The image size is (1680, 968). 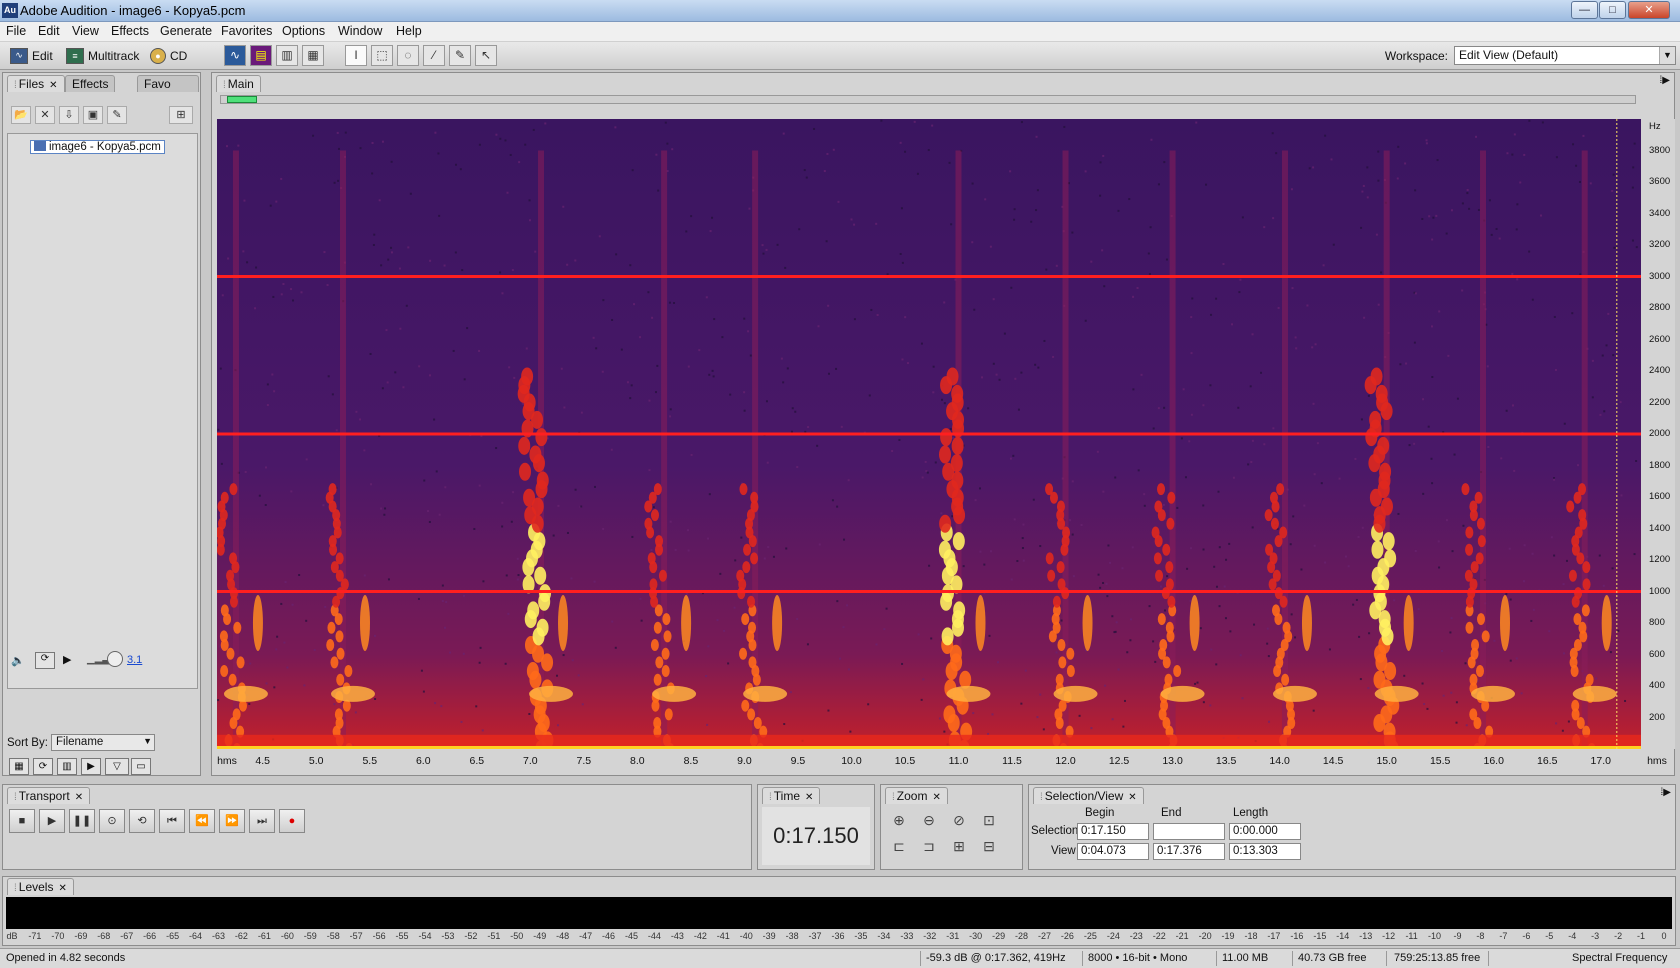 I want to click on close-file-icon: ✕, so click(x=45, y=115).